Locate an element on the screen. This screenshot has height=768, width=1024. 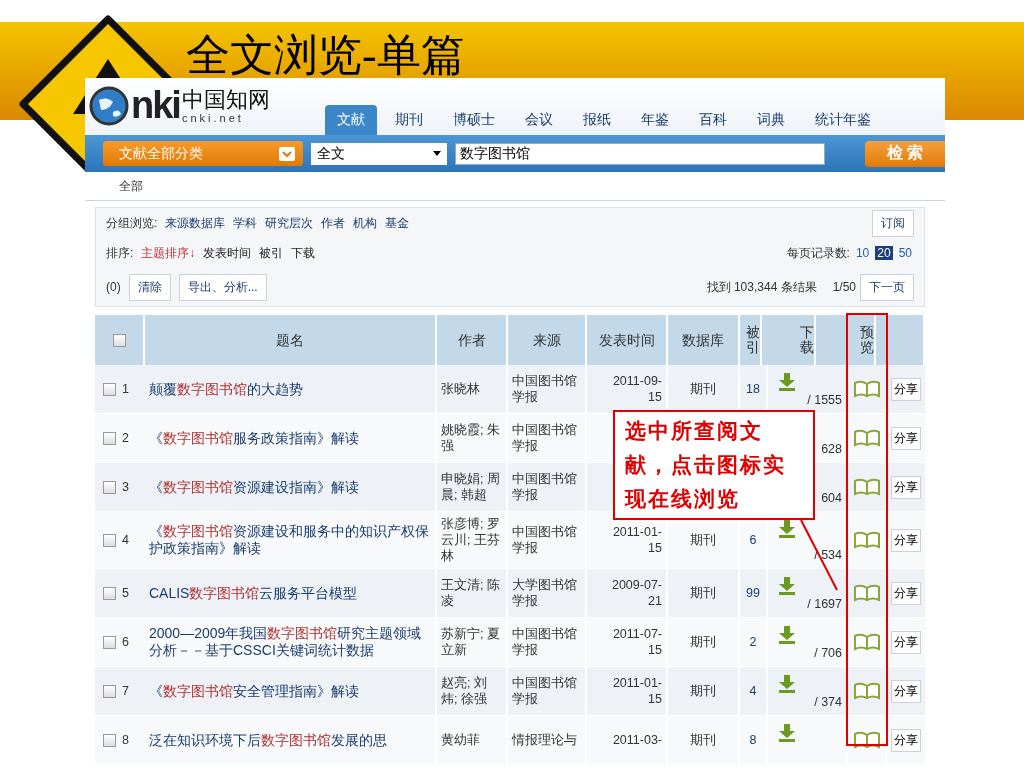
nav-tab: 年鉴 is located at coordinates (655, 120).